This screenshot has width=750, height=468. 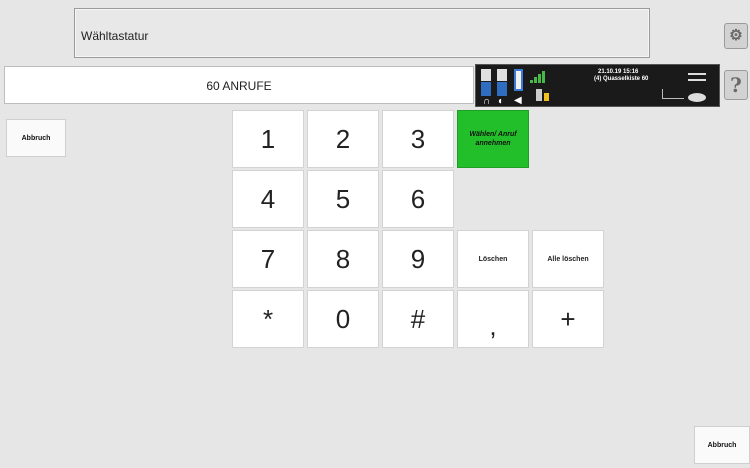 I want to click on key-star: *, so click(x=268, y=319).